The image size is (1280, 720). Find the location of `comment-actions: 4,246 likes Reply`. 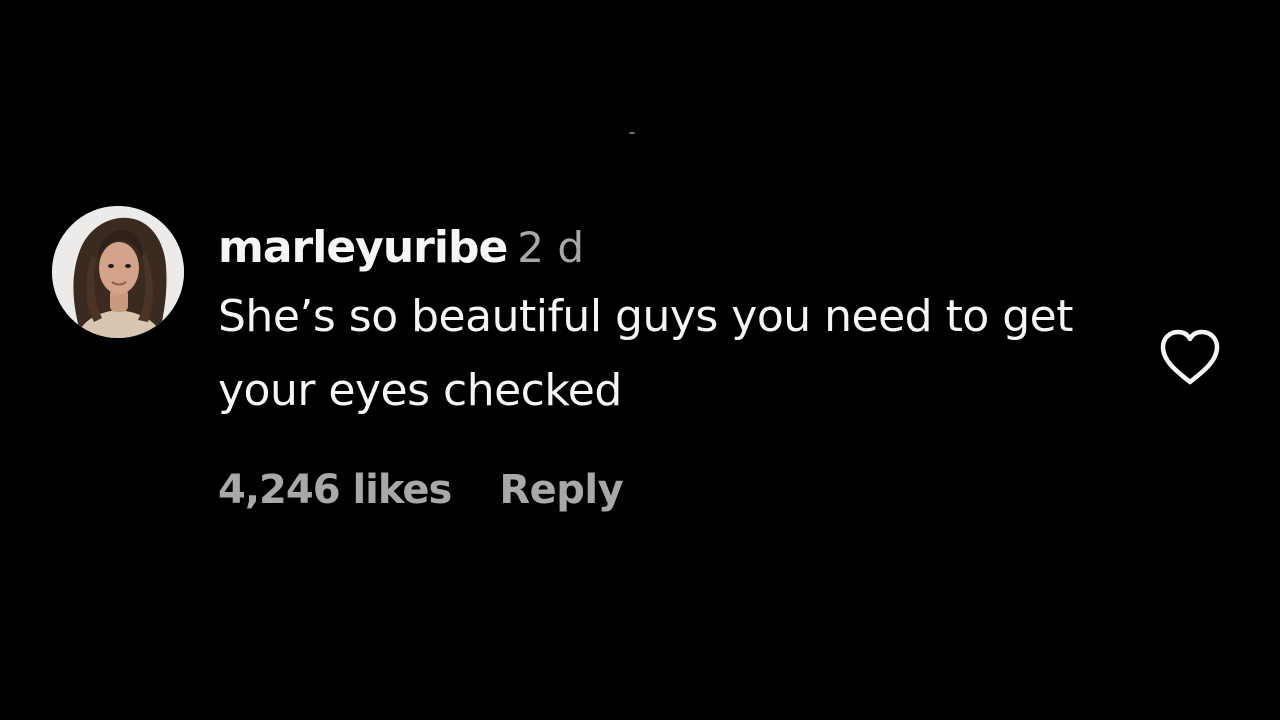

comment-actions: 4,246 likes Reply is located at coordinates (673, 490).